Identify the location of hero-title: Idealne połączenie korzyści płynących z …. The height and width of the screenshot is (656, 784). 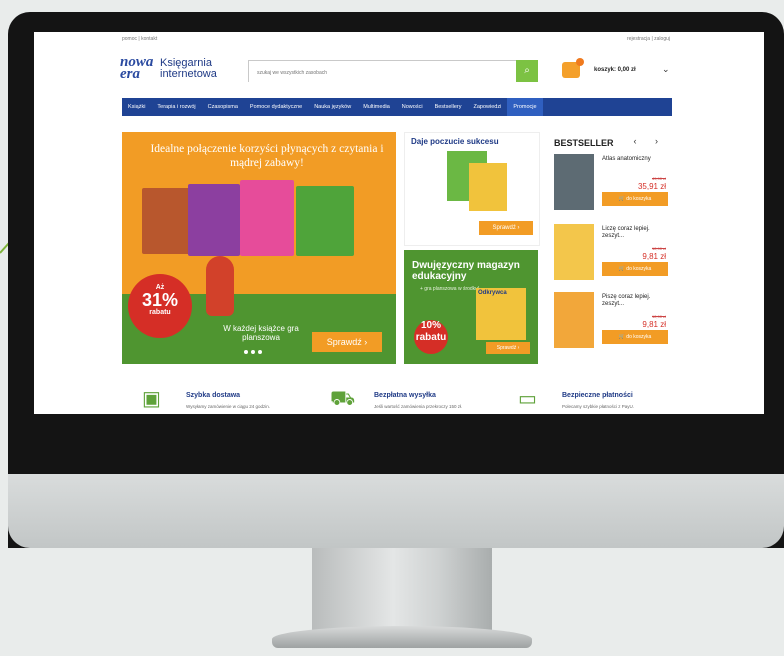
(267, 156).